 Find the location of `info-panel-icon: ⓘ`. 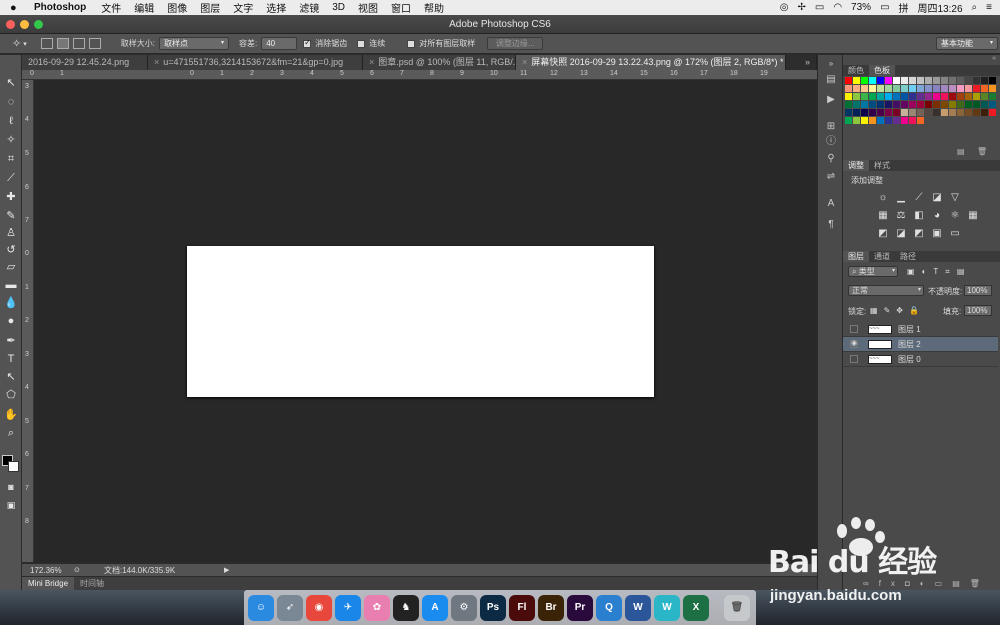

info-panel-icon: ⓘ is located at coordinates (831, 142).